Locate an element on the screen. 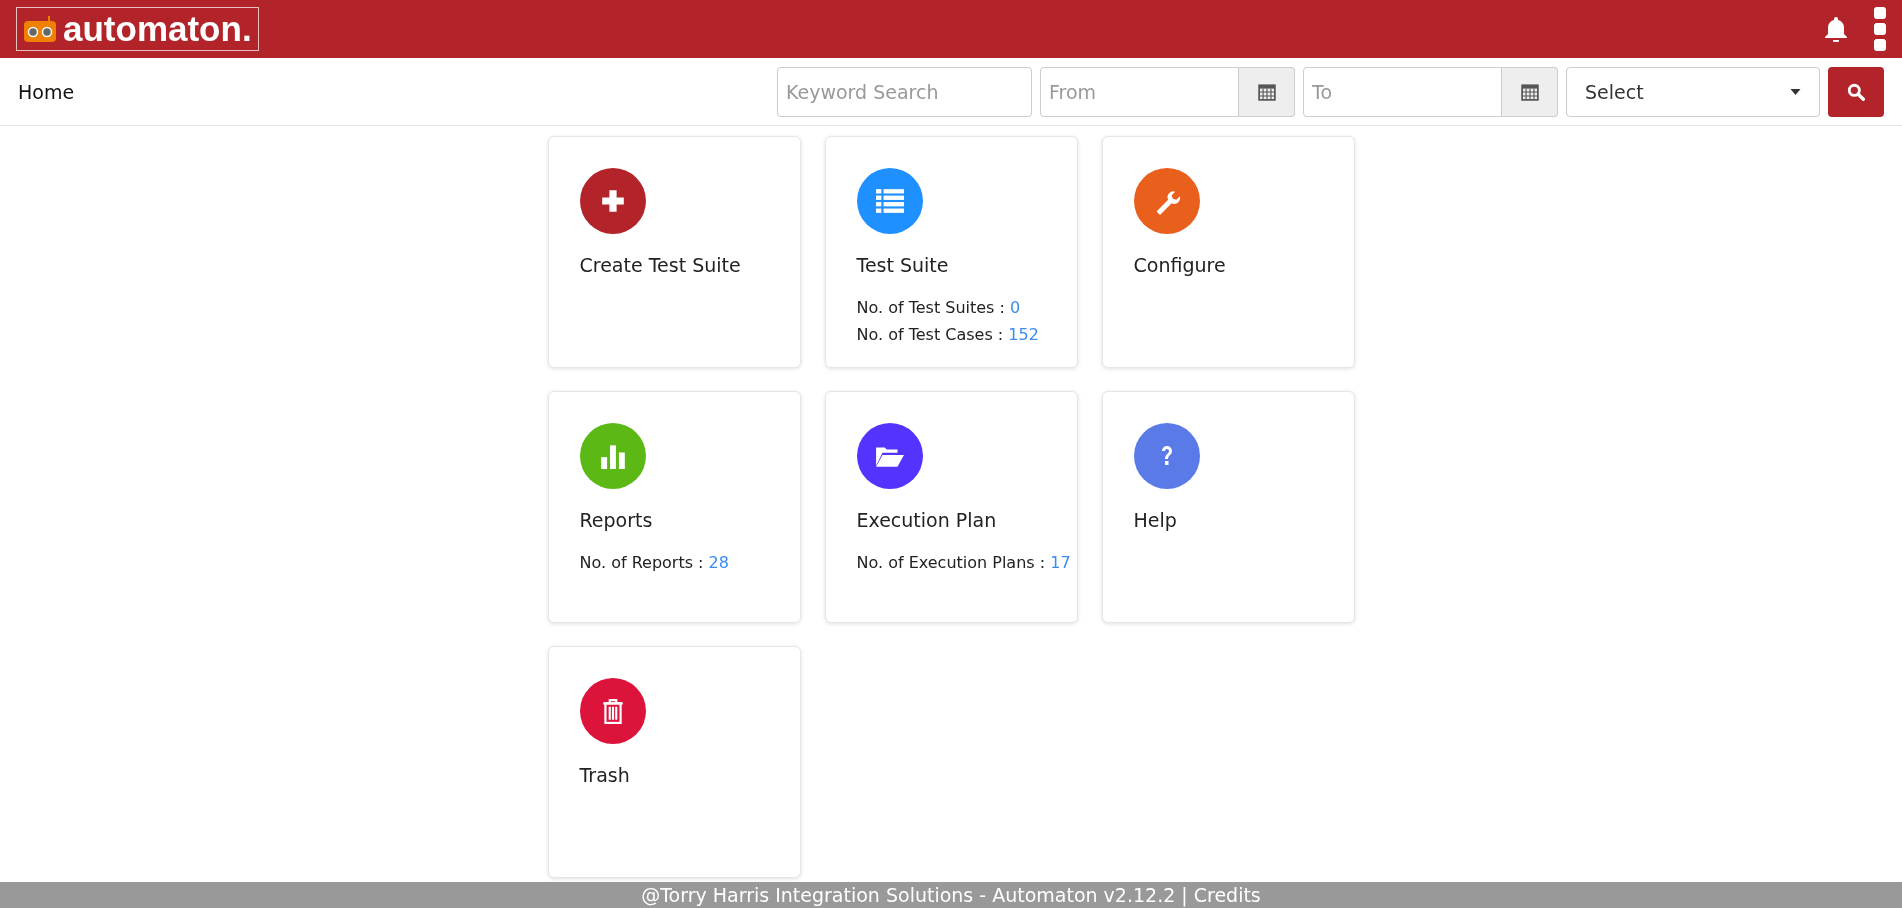  menu-card: Test Suite No. of Test Suites : 0 No. of Test Cases : 152 is located at coordinates (951, 252).